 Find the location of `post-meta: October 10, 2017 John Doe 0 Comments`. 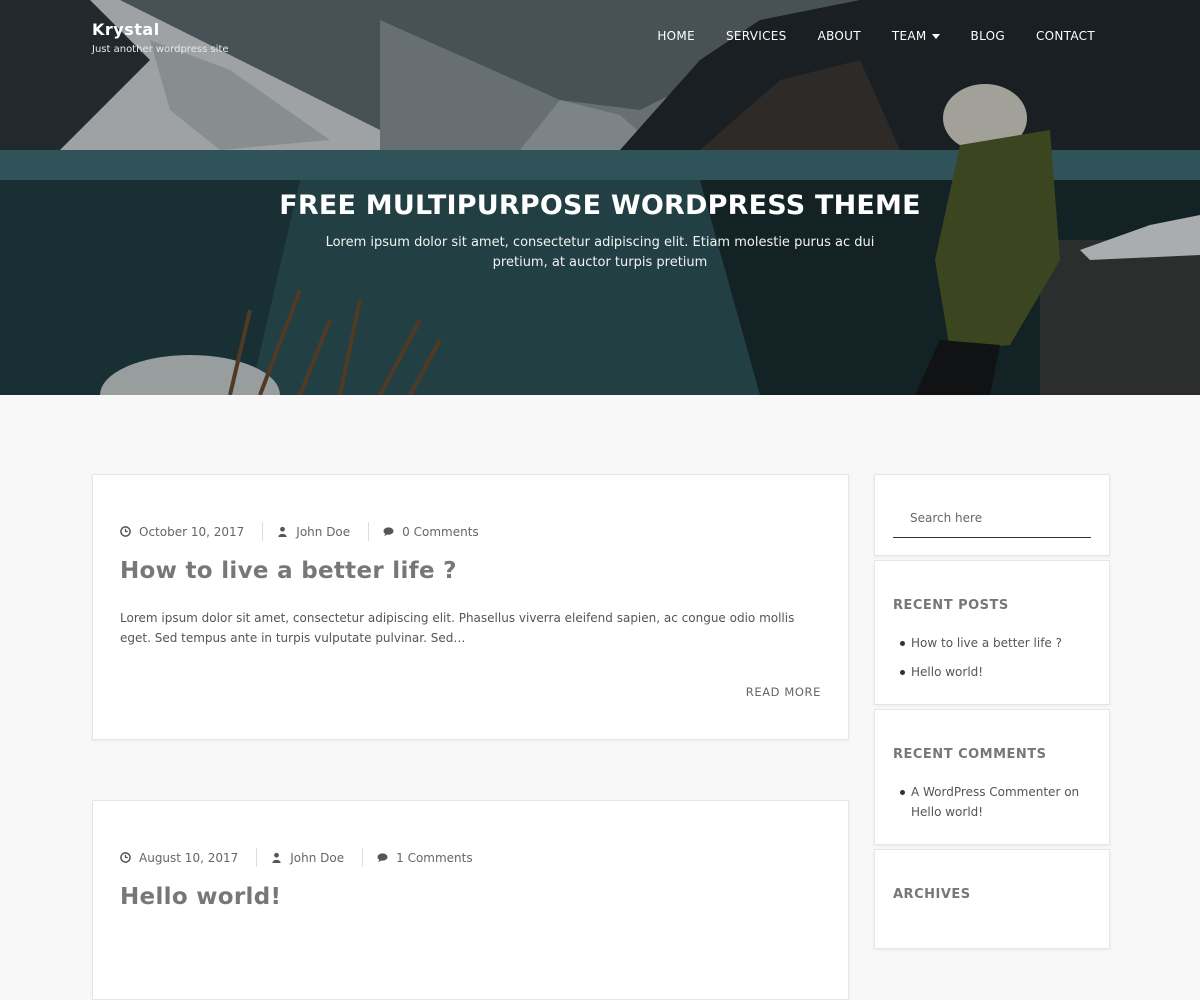

post-meta: October 10, 2017 John Doe 0 Comments is located at coordinates (308, 531).